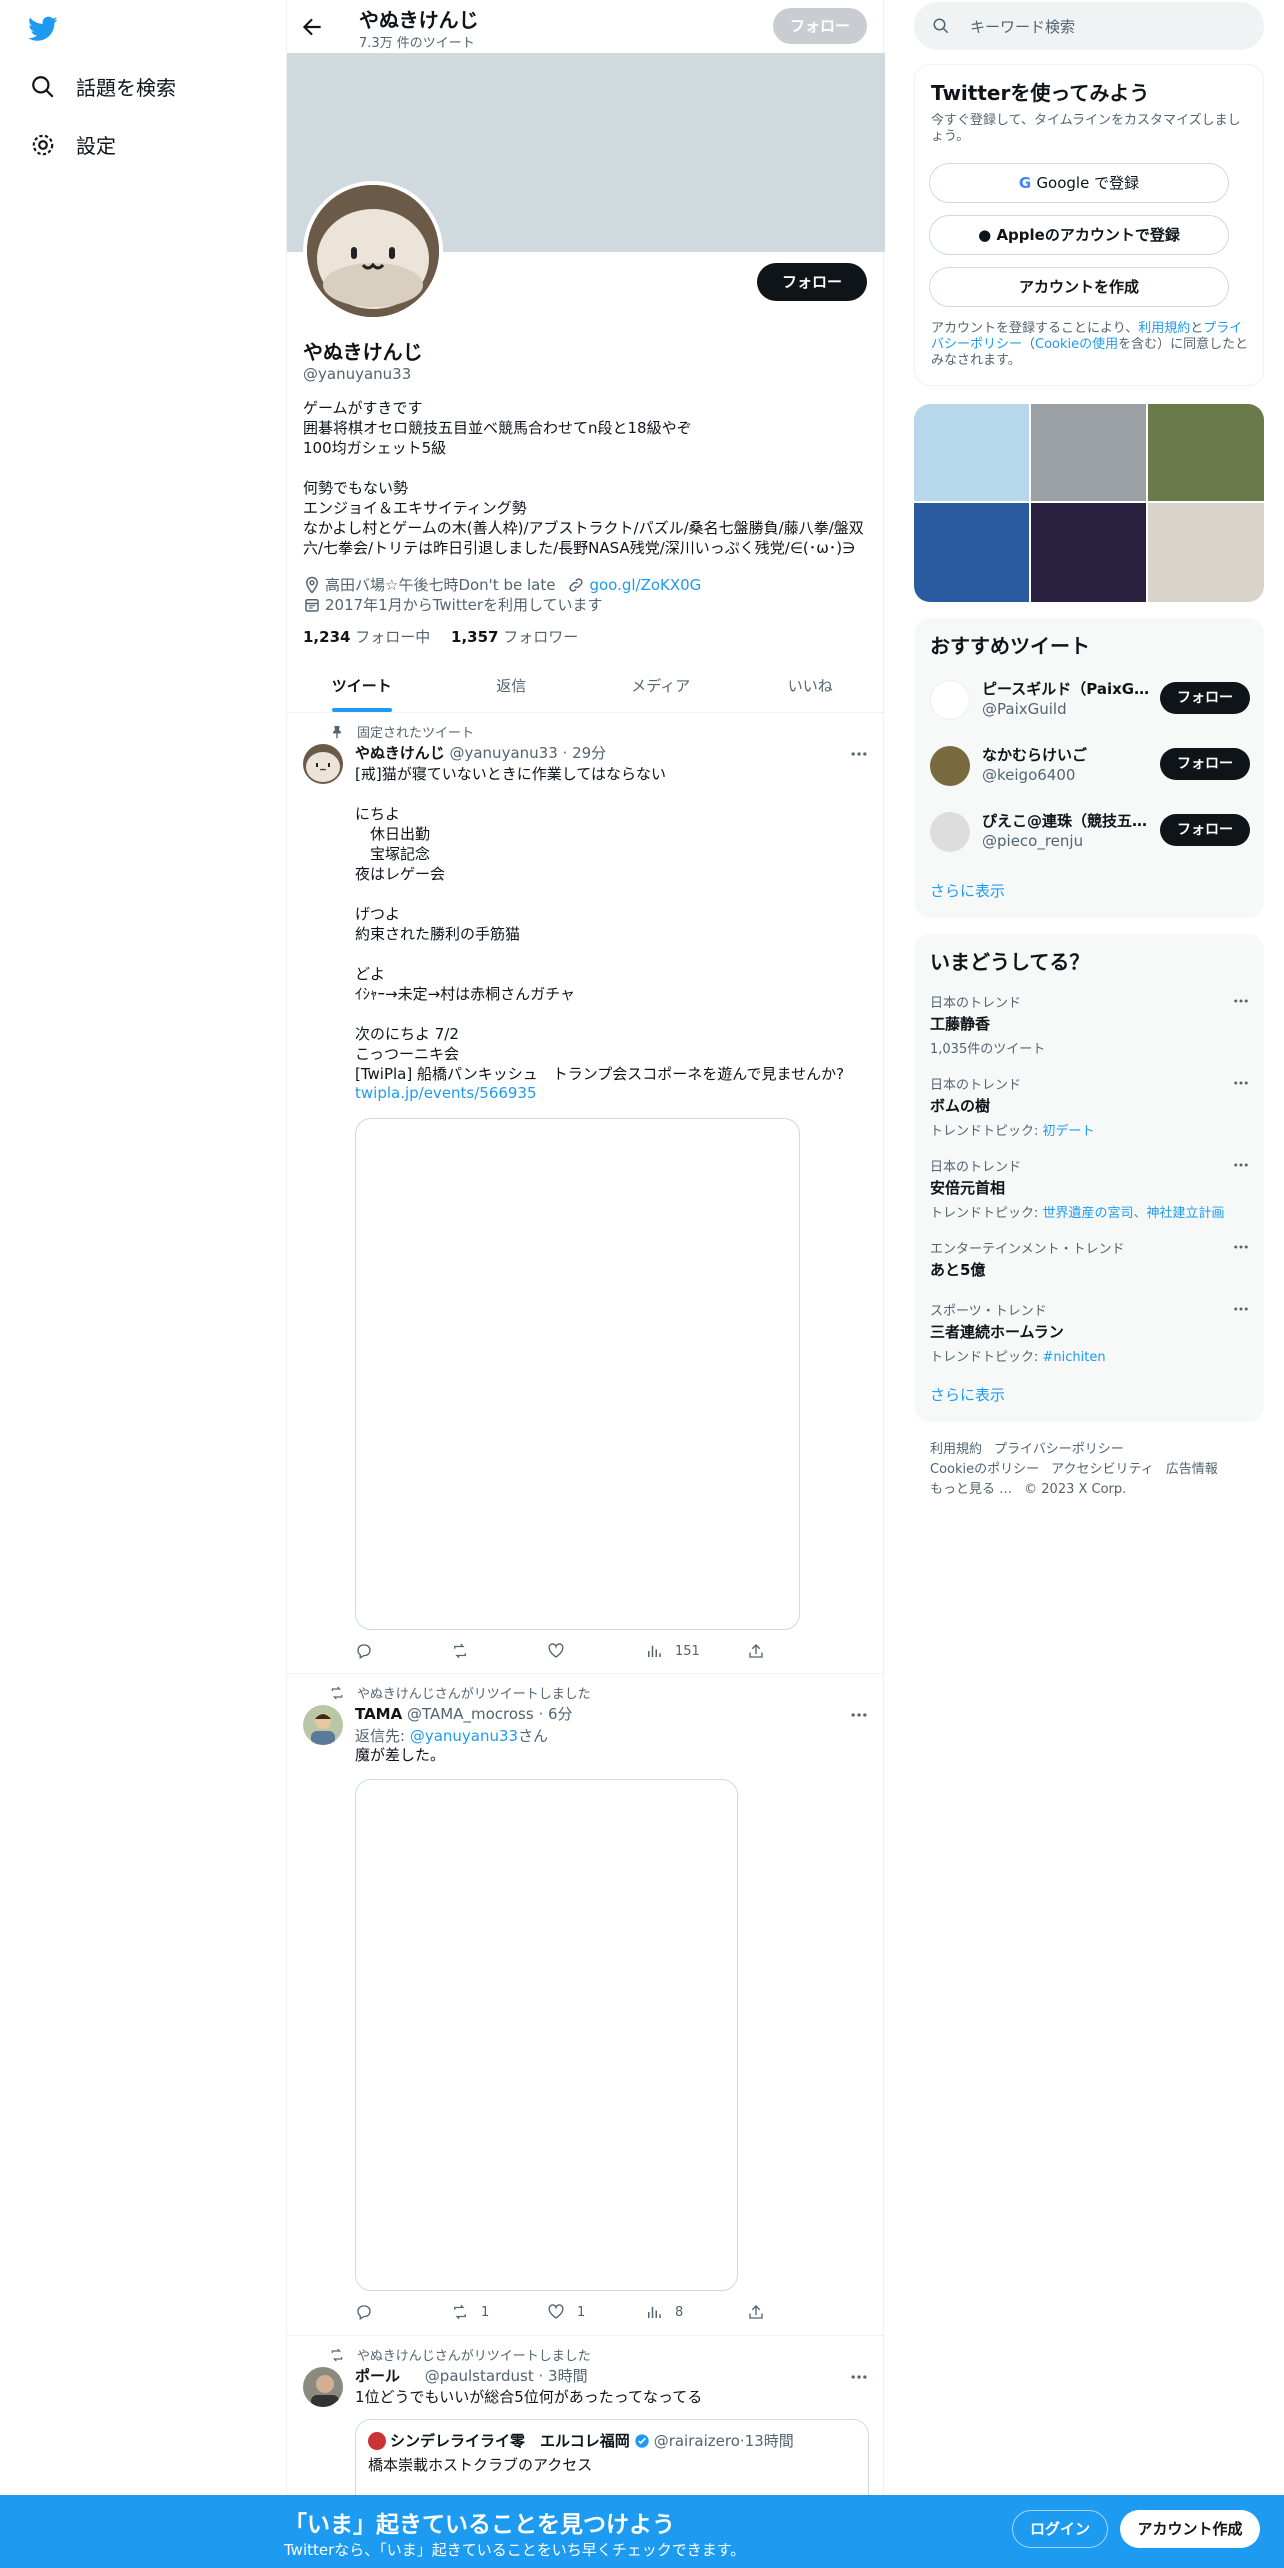 This screenshot has height=2568, width=1284. Describe the element at coordinates (811, 686) in the screenshot. I see `tab-likes: いいね` at that location.